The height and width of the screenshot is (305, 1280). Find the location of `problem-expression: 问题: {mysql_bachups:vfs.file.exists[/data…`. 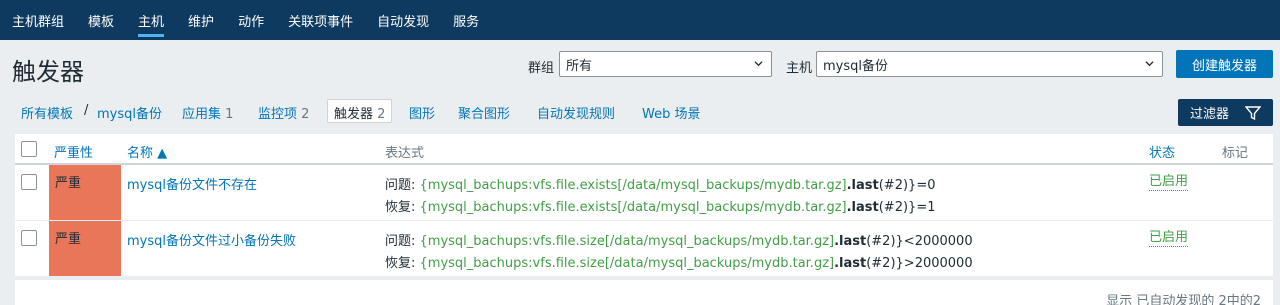

problem-expression: 问题: {mysql_bachups:vfs.file.exists[/data… is located at coordinates (660, 185).